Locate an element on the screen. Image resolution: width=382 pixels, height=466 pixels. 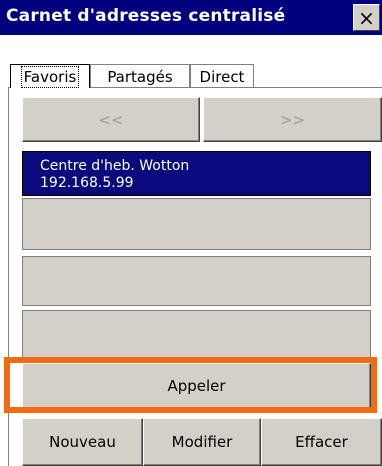
entry-name: Centre d'heb. Wotton is located at coordinates (115, 166).